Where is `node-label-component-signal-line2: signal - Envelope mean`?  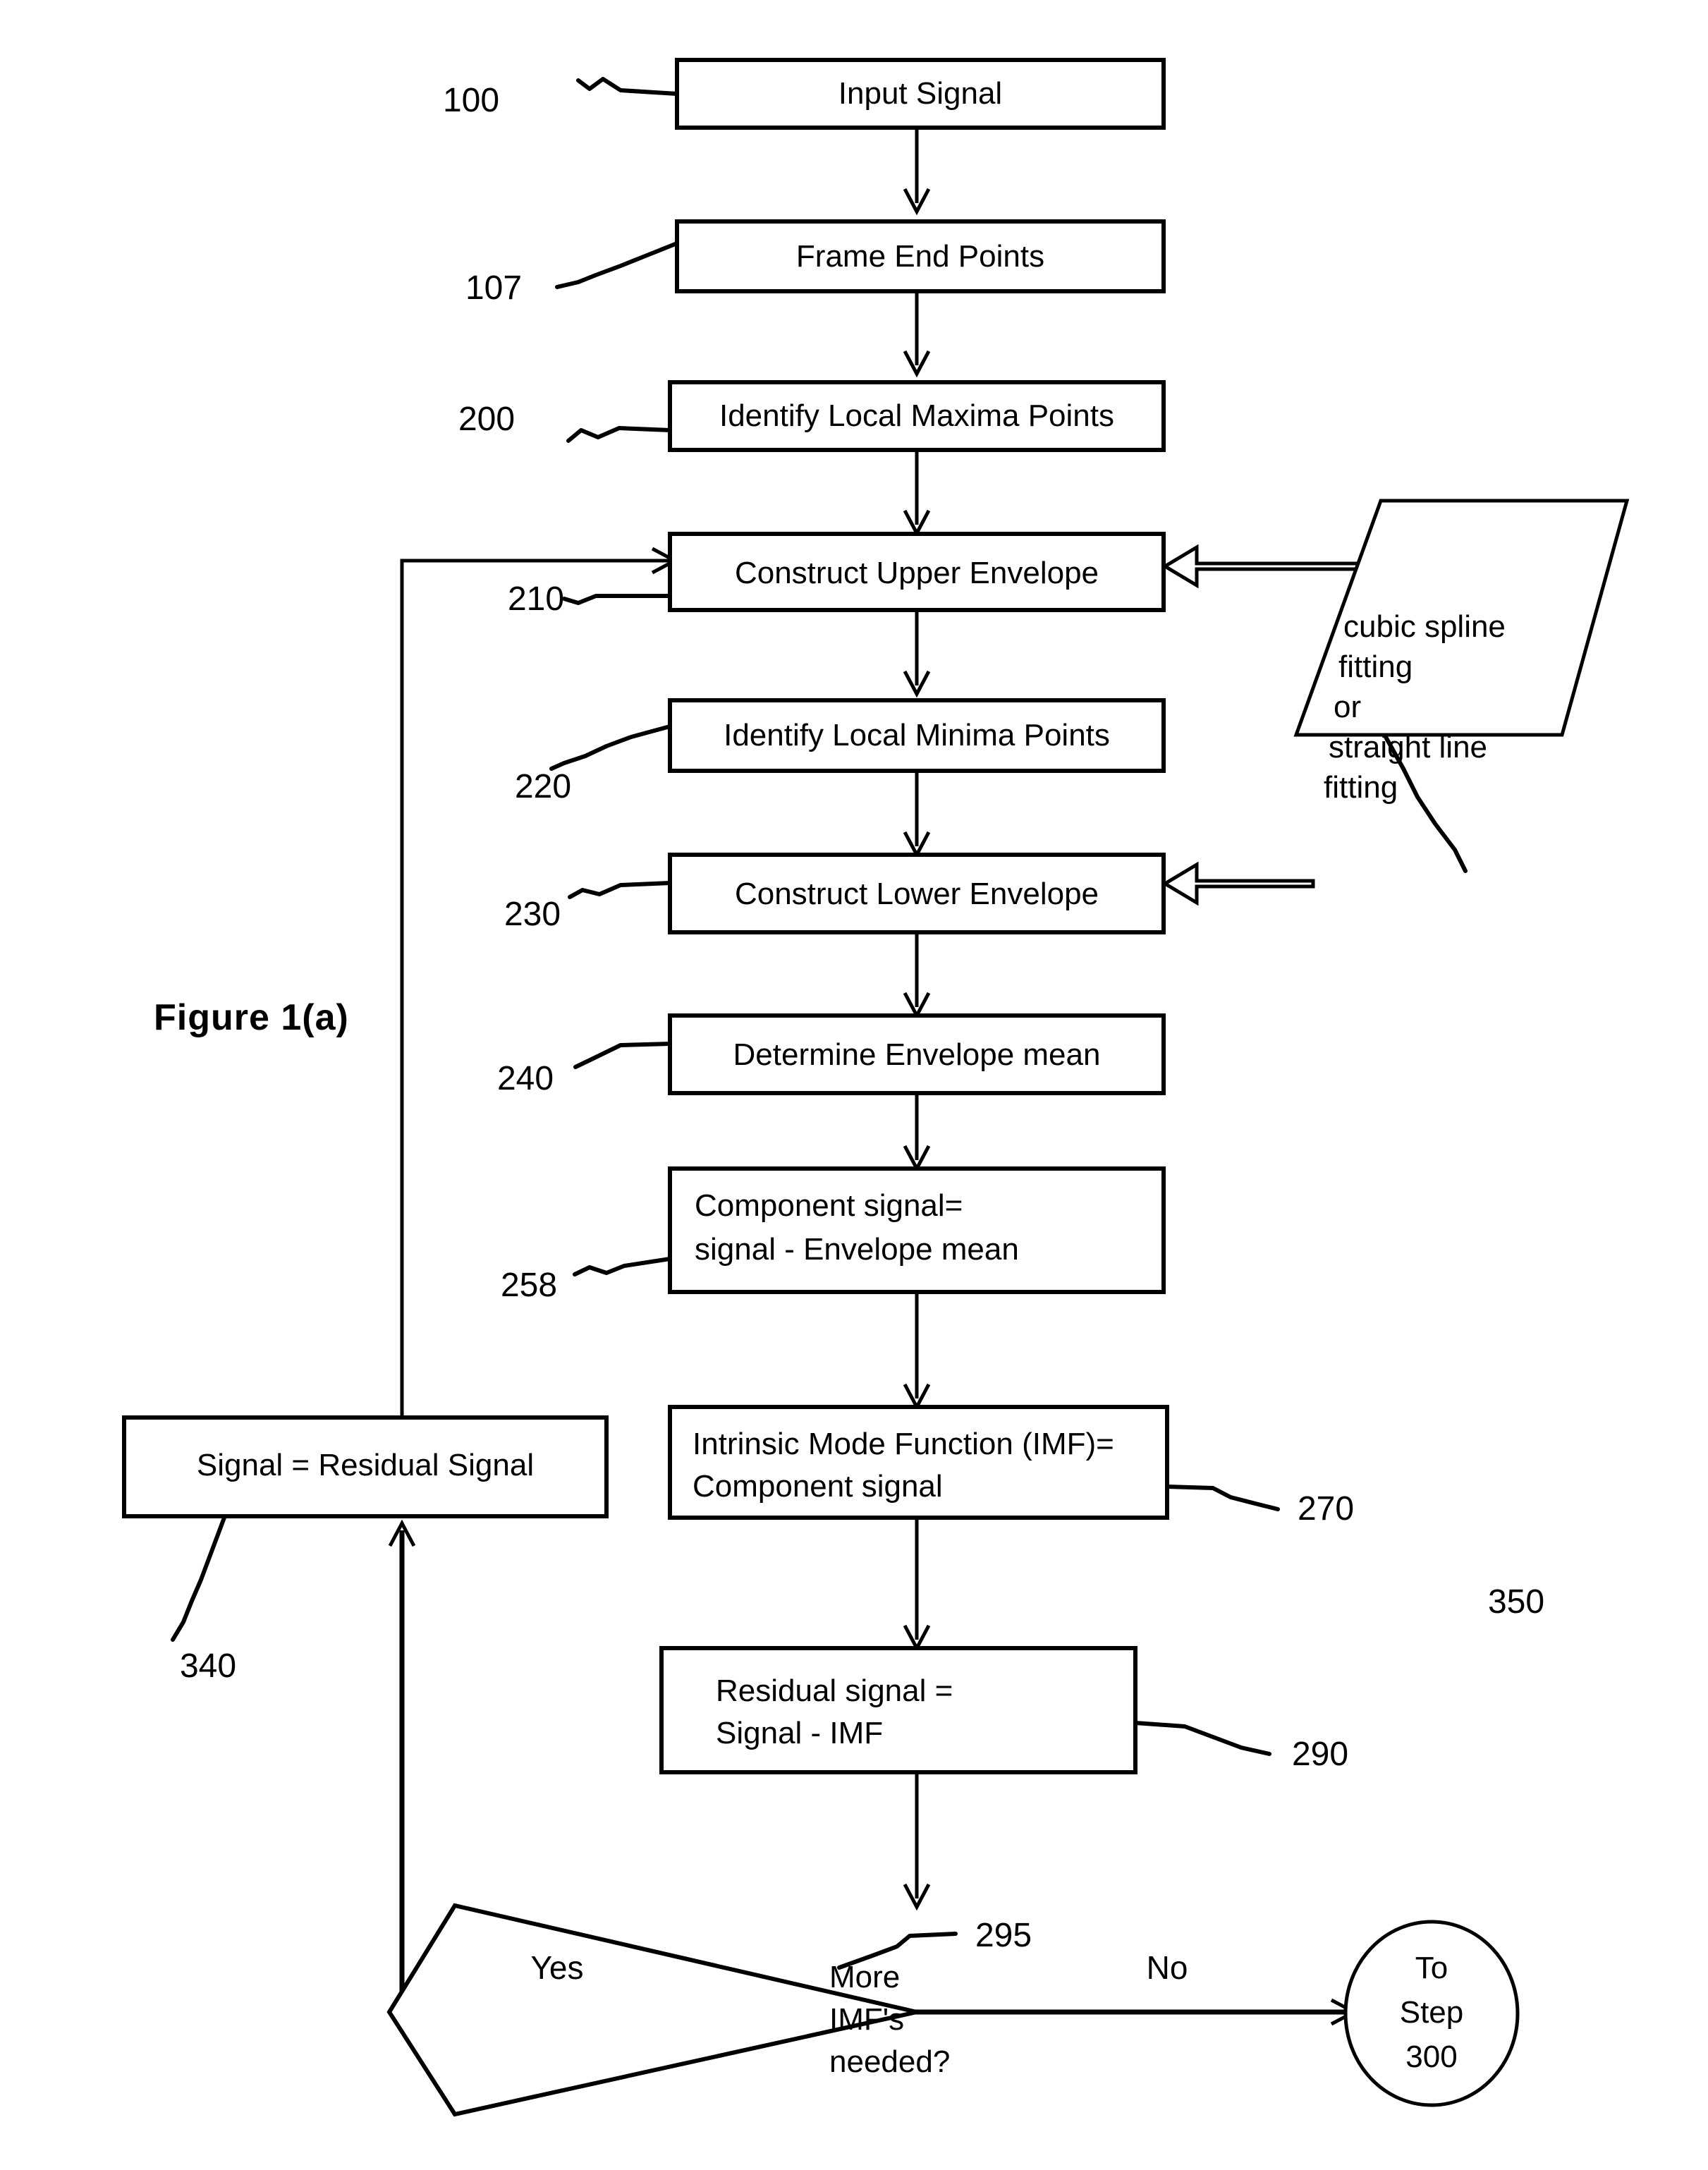 node-label-component-signal-line2: signal - Envelope mean is located at coordinates (857, 1249).